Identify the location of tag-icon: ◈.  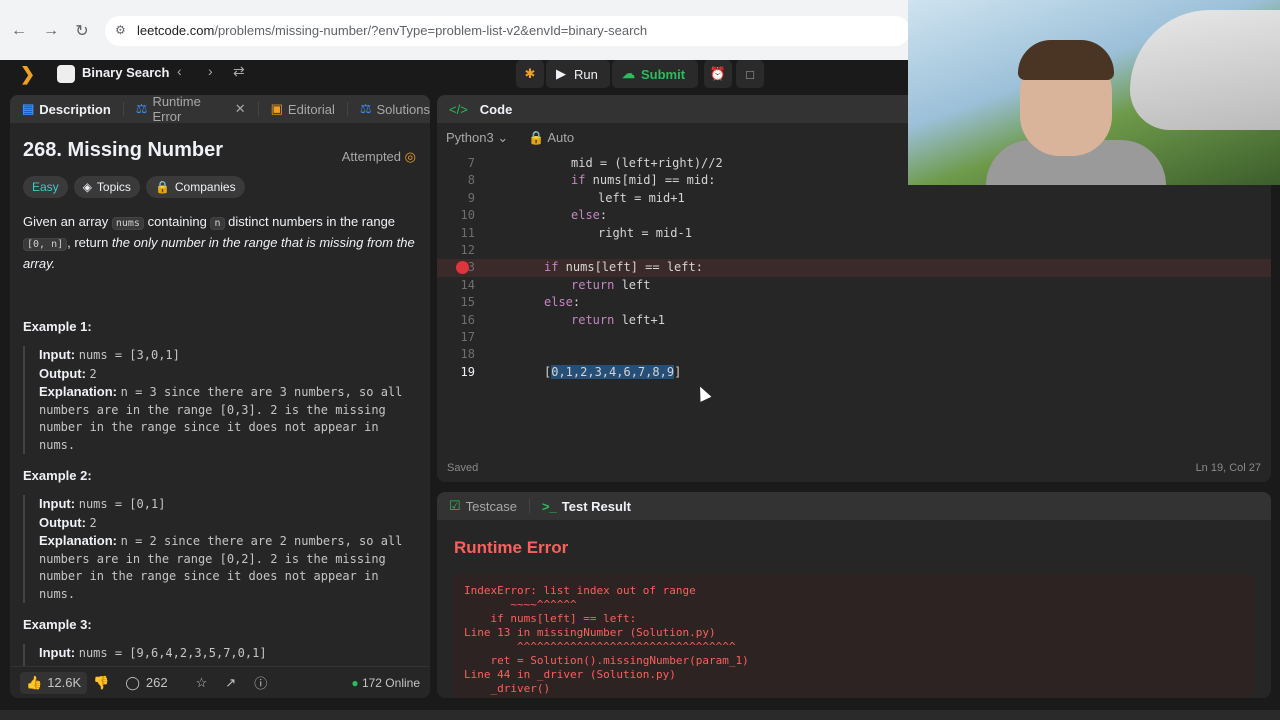
(87, 187).